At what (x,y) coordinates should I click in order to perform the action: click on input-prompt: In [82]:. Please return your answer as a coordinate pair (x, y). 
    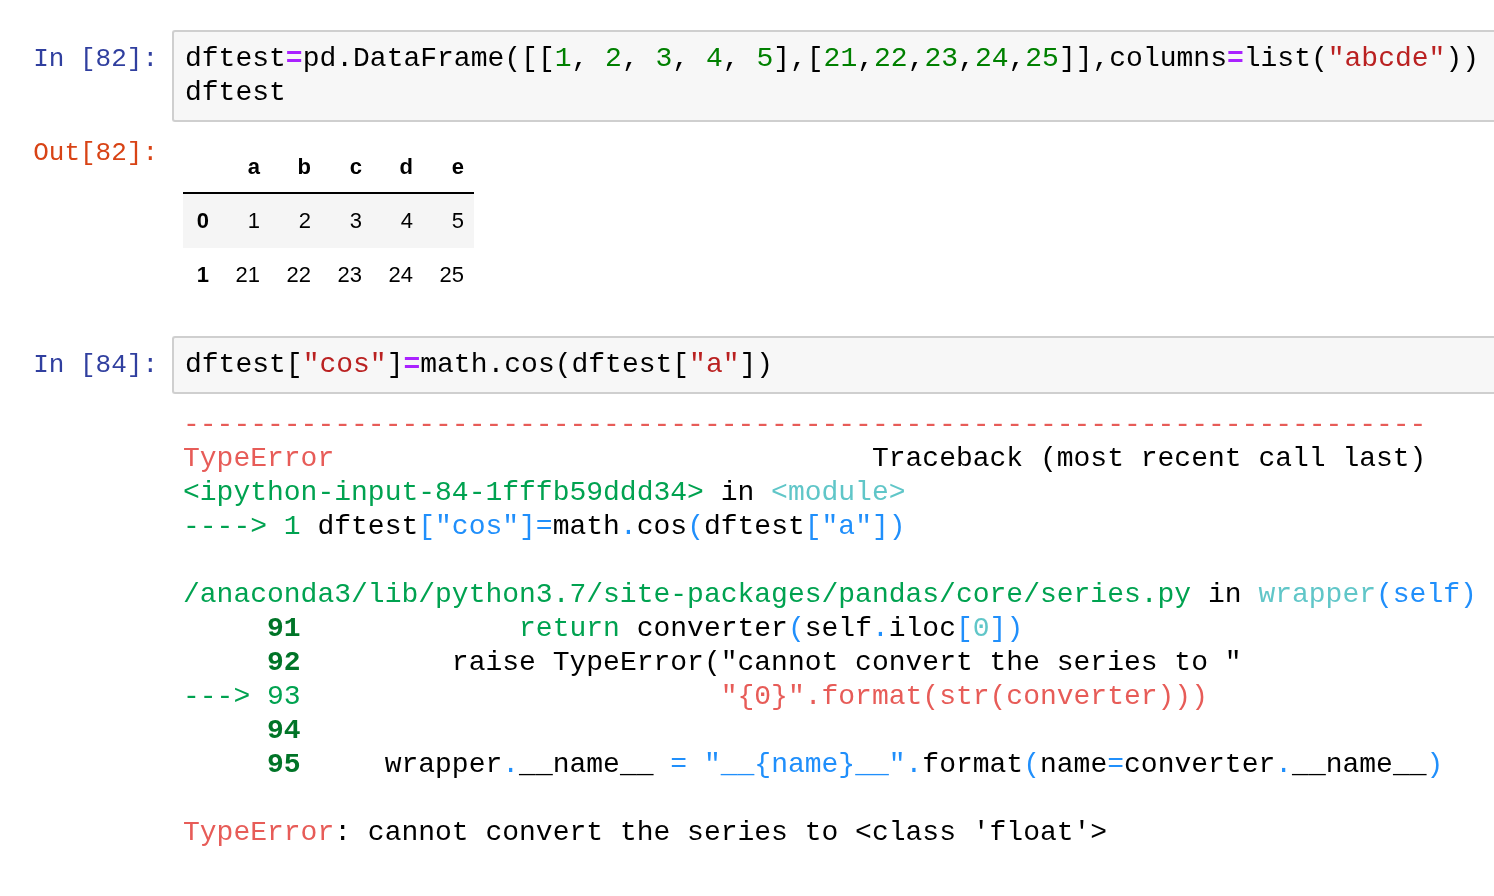
    Looking at the image, I should click on (95, 59).